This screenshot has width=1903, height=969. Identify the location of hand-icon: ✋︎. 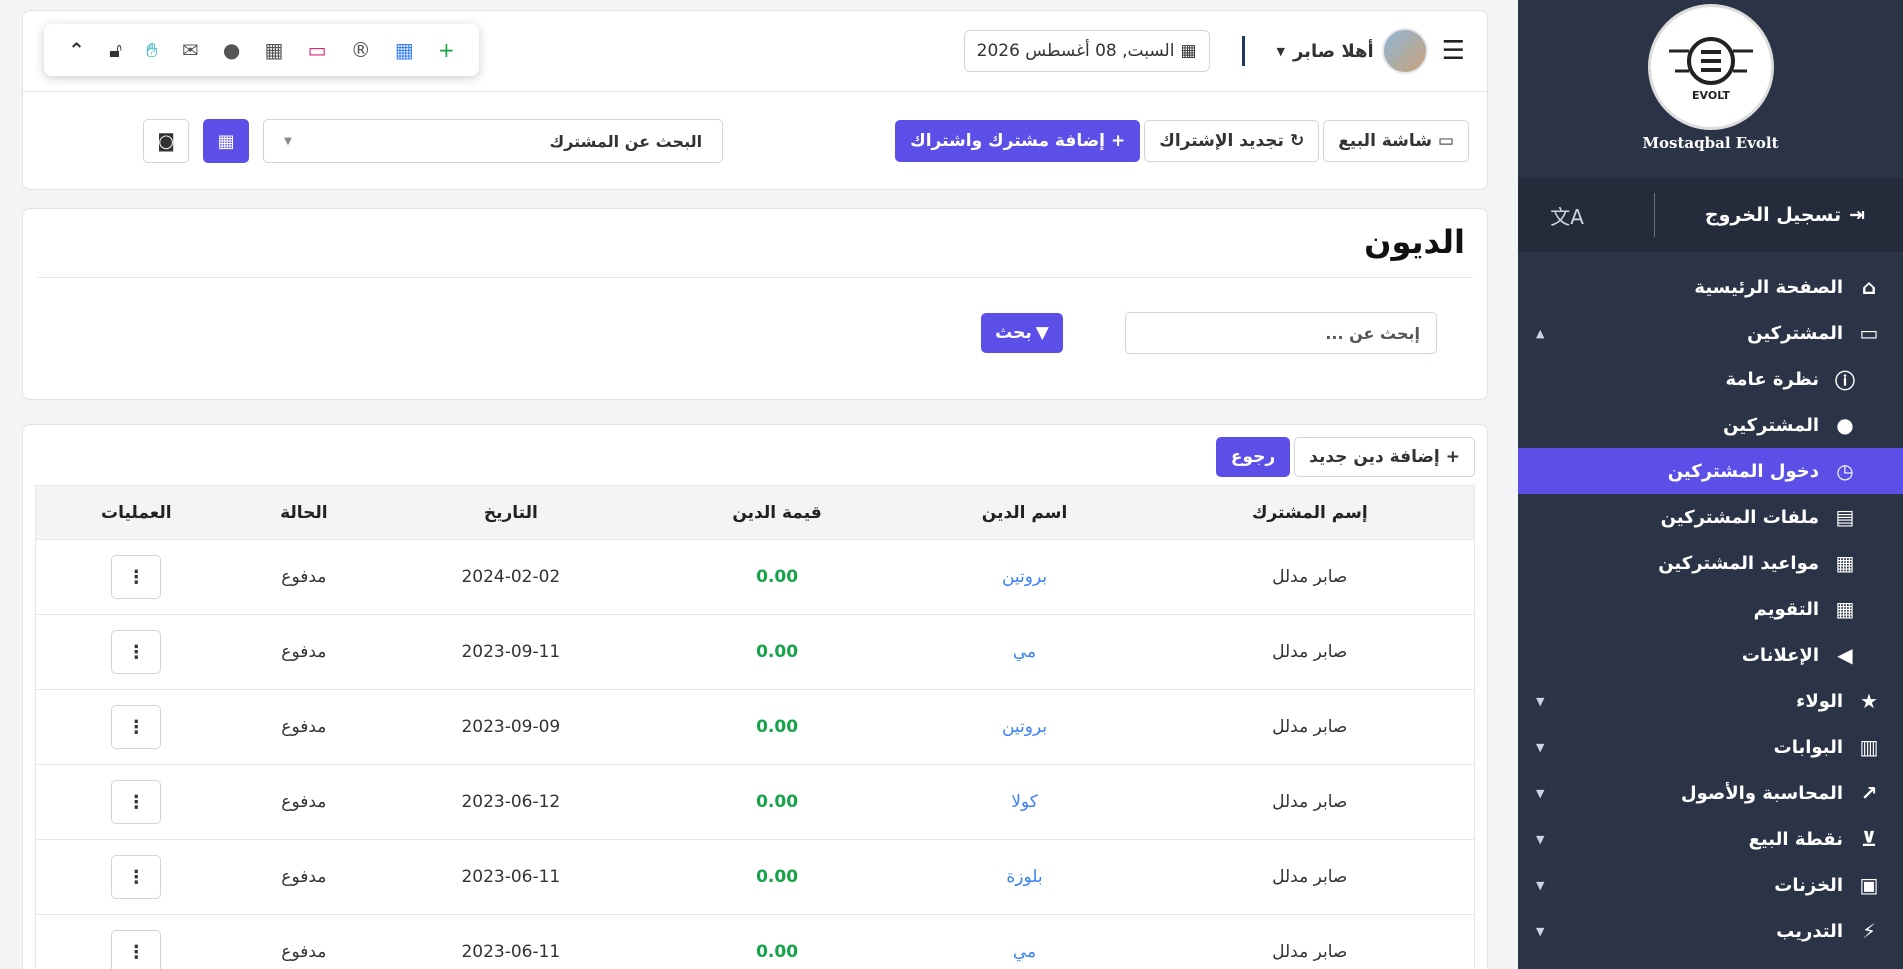
(151, 50).